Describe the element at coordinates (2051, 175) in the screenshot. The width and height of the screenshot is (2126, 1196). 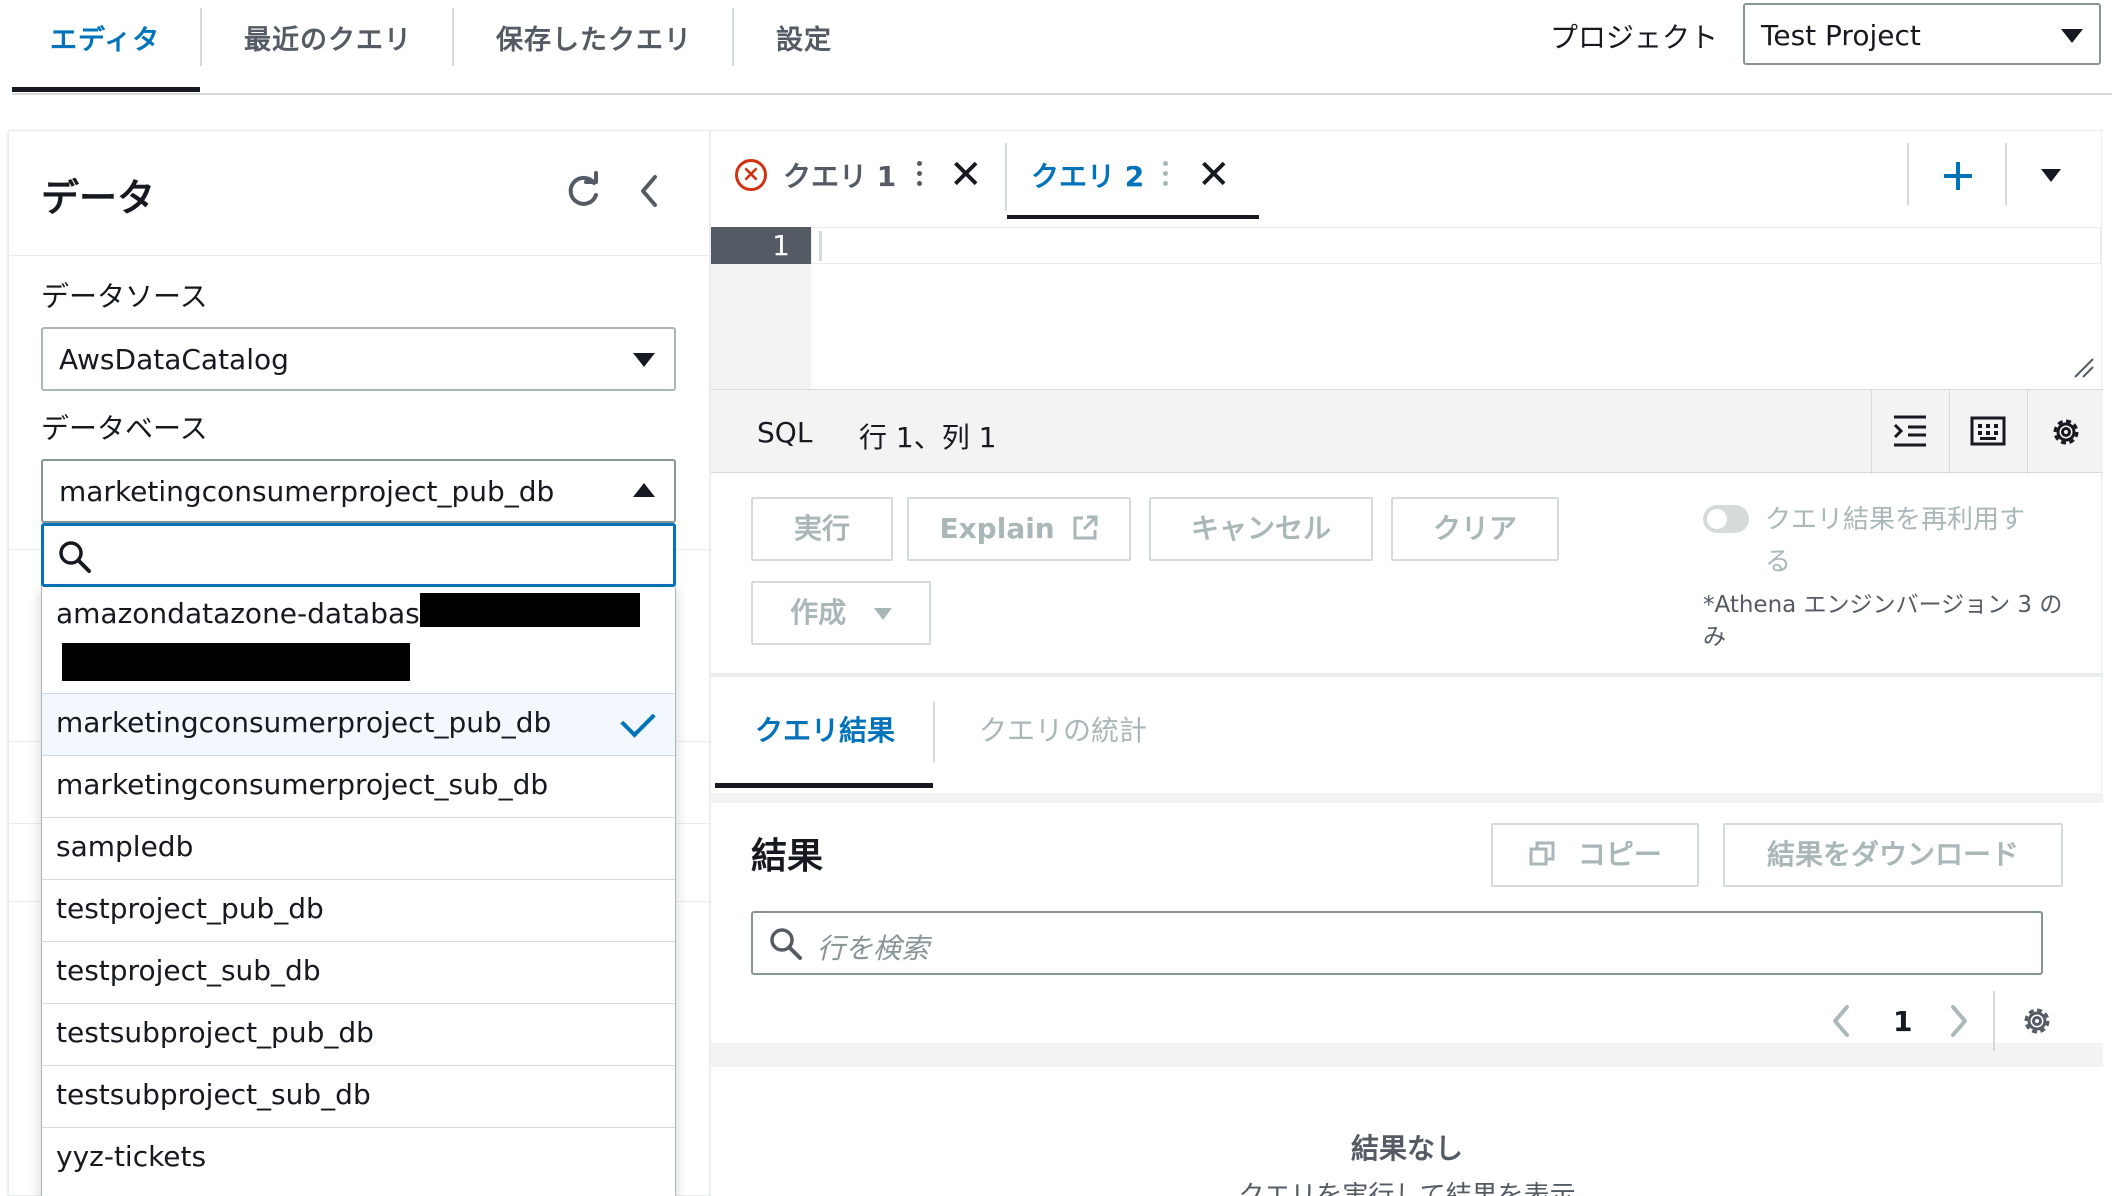
I see `tab-list-dropdown-icon` at that location.